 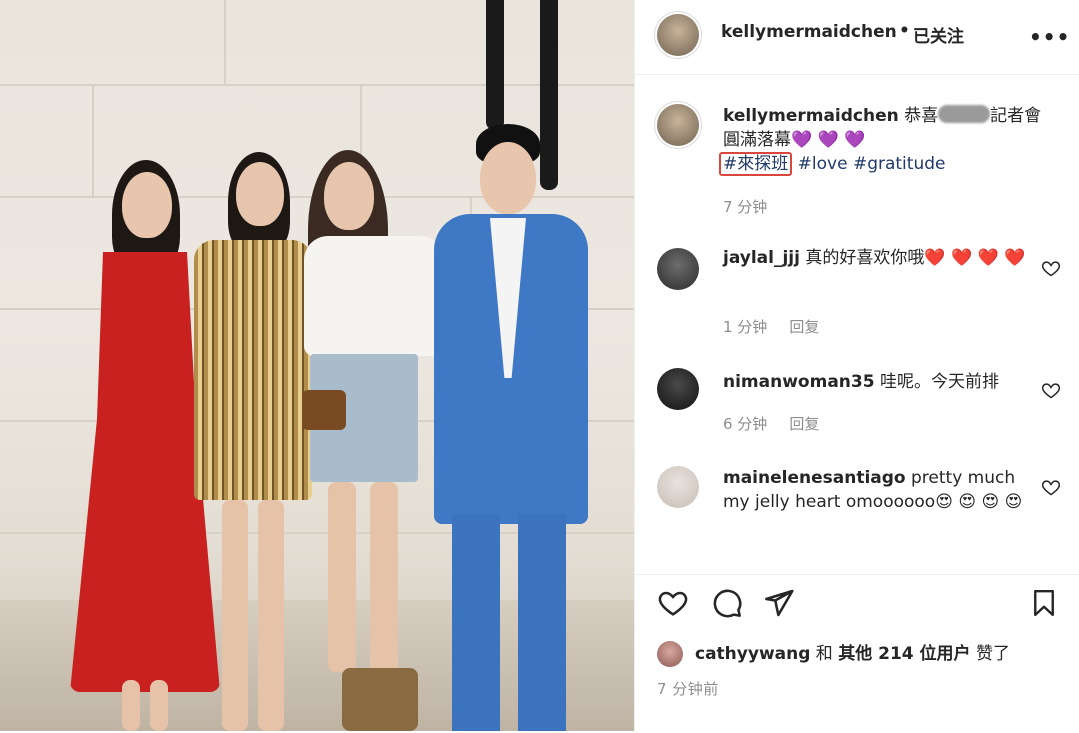 What do you see at coordinates (814, 478) in the screenshot?
I see `comment-username: mainelenesantiago` at bounding box center [814, 478].